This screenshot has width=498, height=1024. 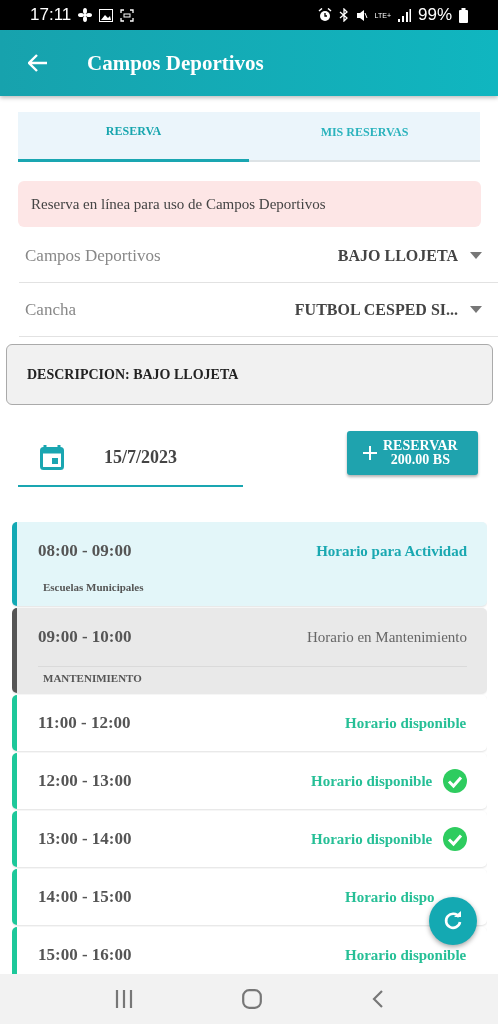 I want to click on clock-time: 17:11, so click(x=51, y=15).